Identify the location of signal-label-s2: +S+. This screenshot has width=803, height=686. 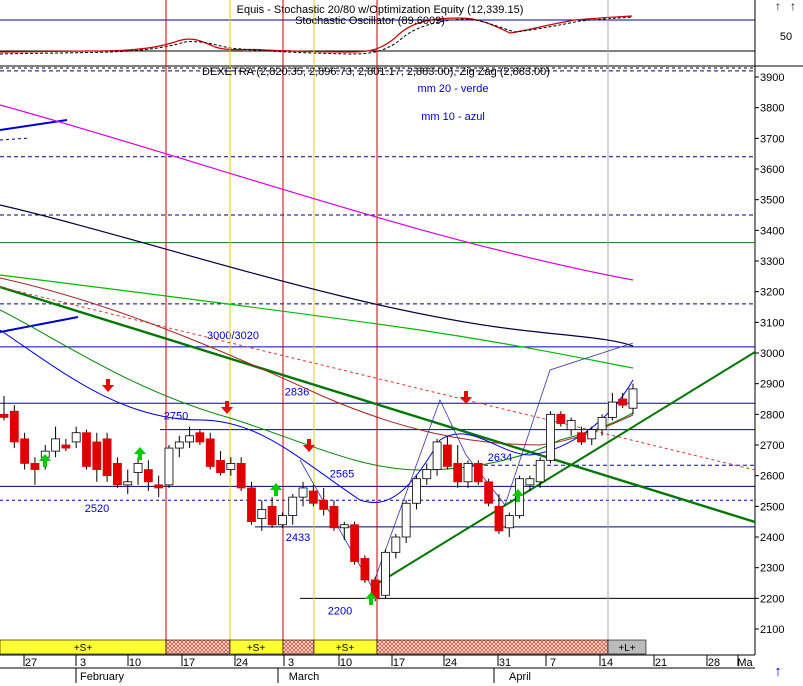
(256, 648).